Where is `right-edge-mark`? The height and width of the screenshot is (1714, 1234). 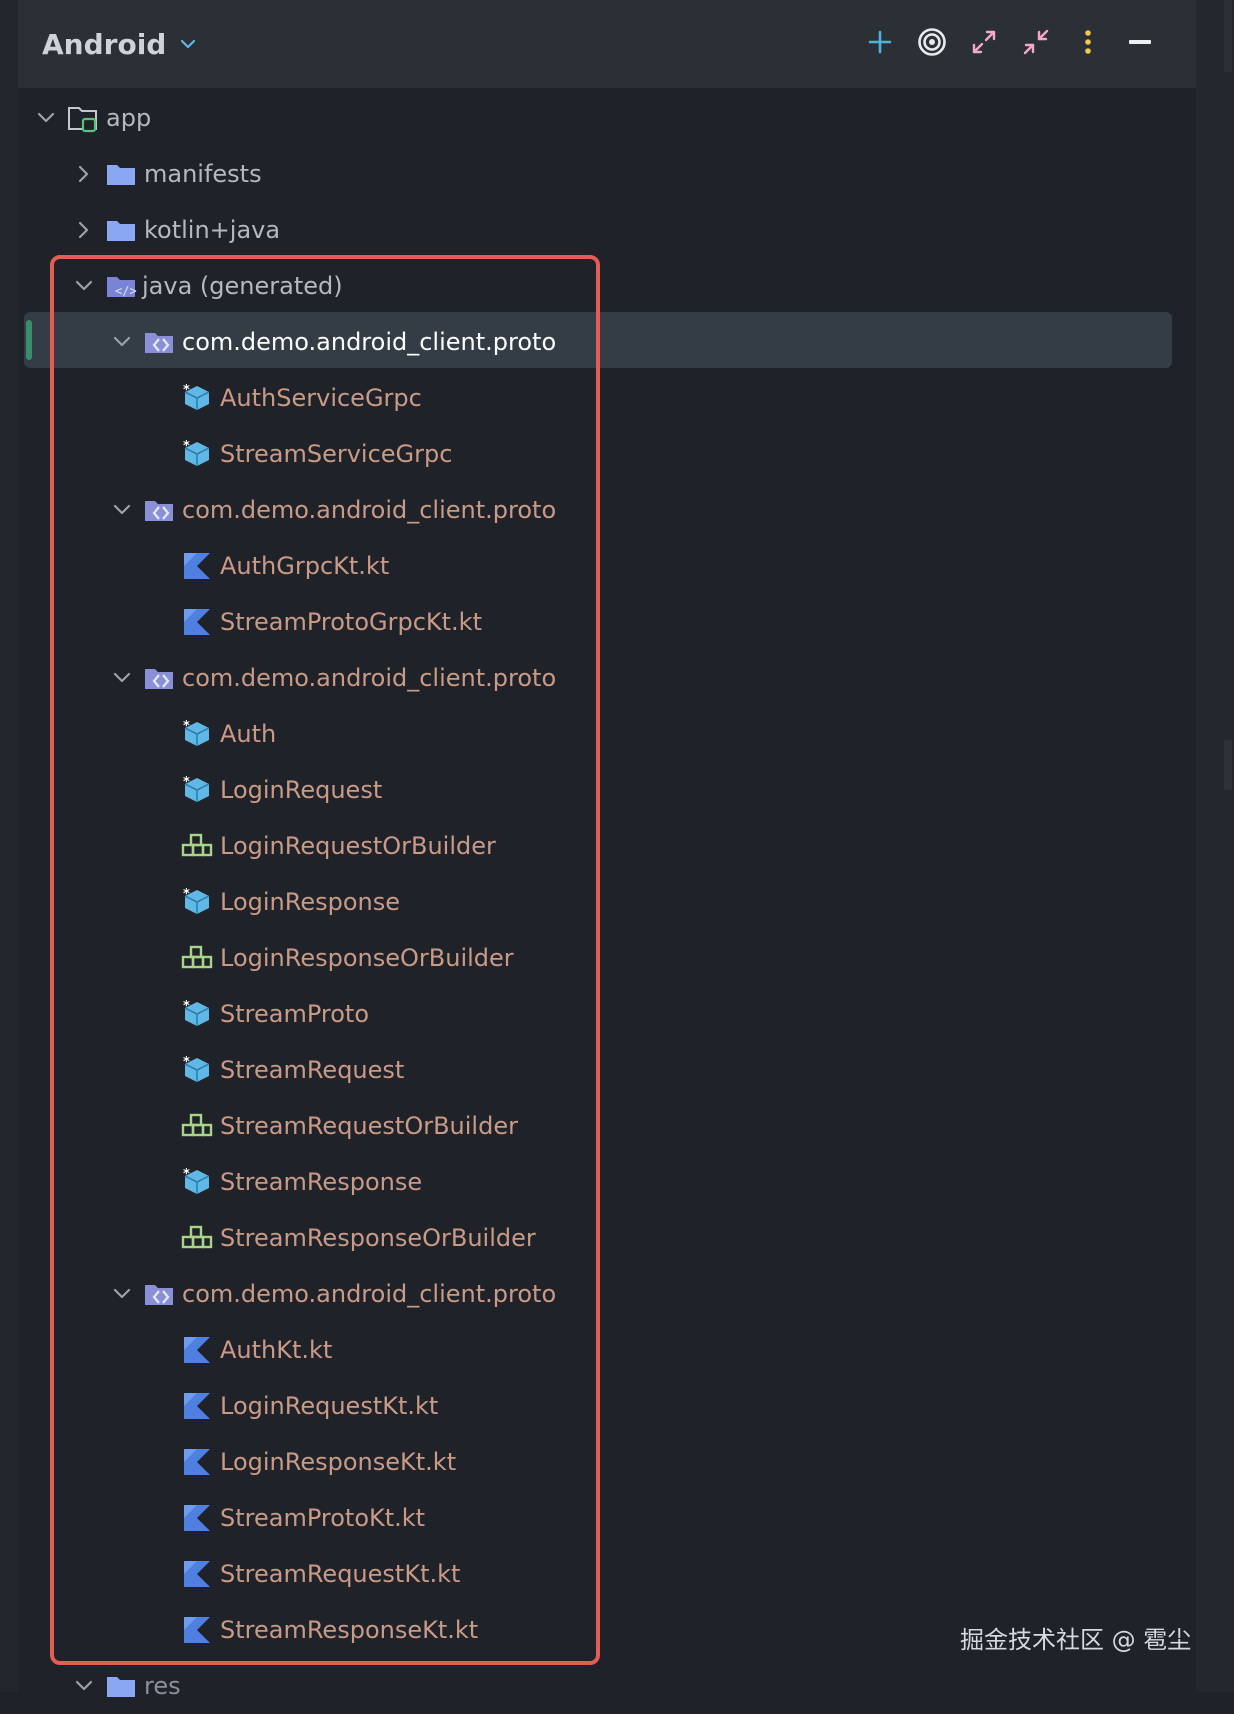
right-edge-mark is located at coordinates (1228, 36).